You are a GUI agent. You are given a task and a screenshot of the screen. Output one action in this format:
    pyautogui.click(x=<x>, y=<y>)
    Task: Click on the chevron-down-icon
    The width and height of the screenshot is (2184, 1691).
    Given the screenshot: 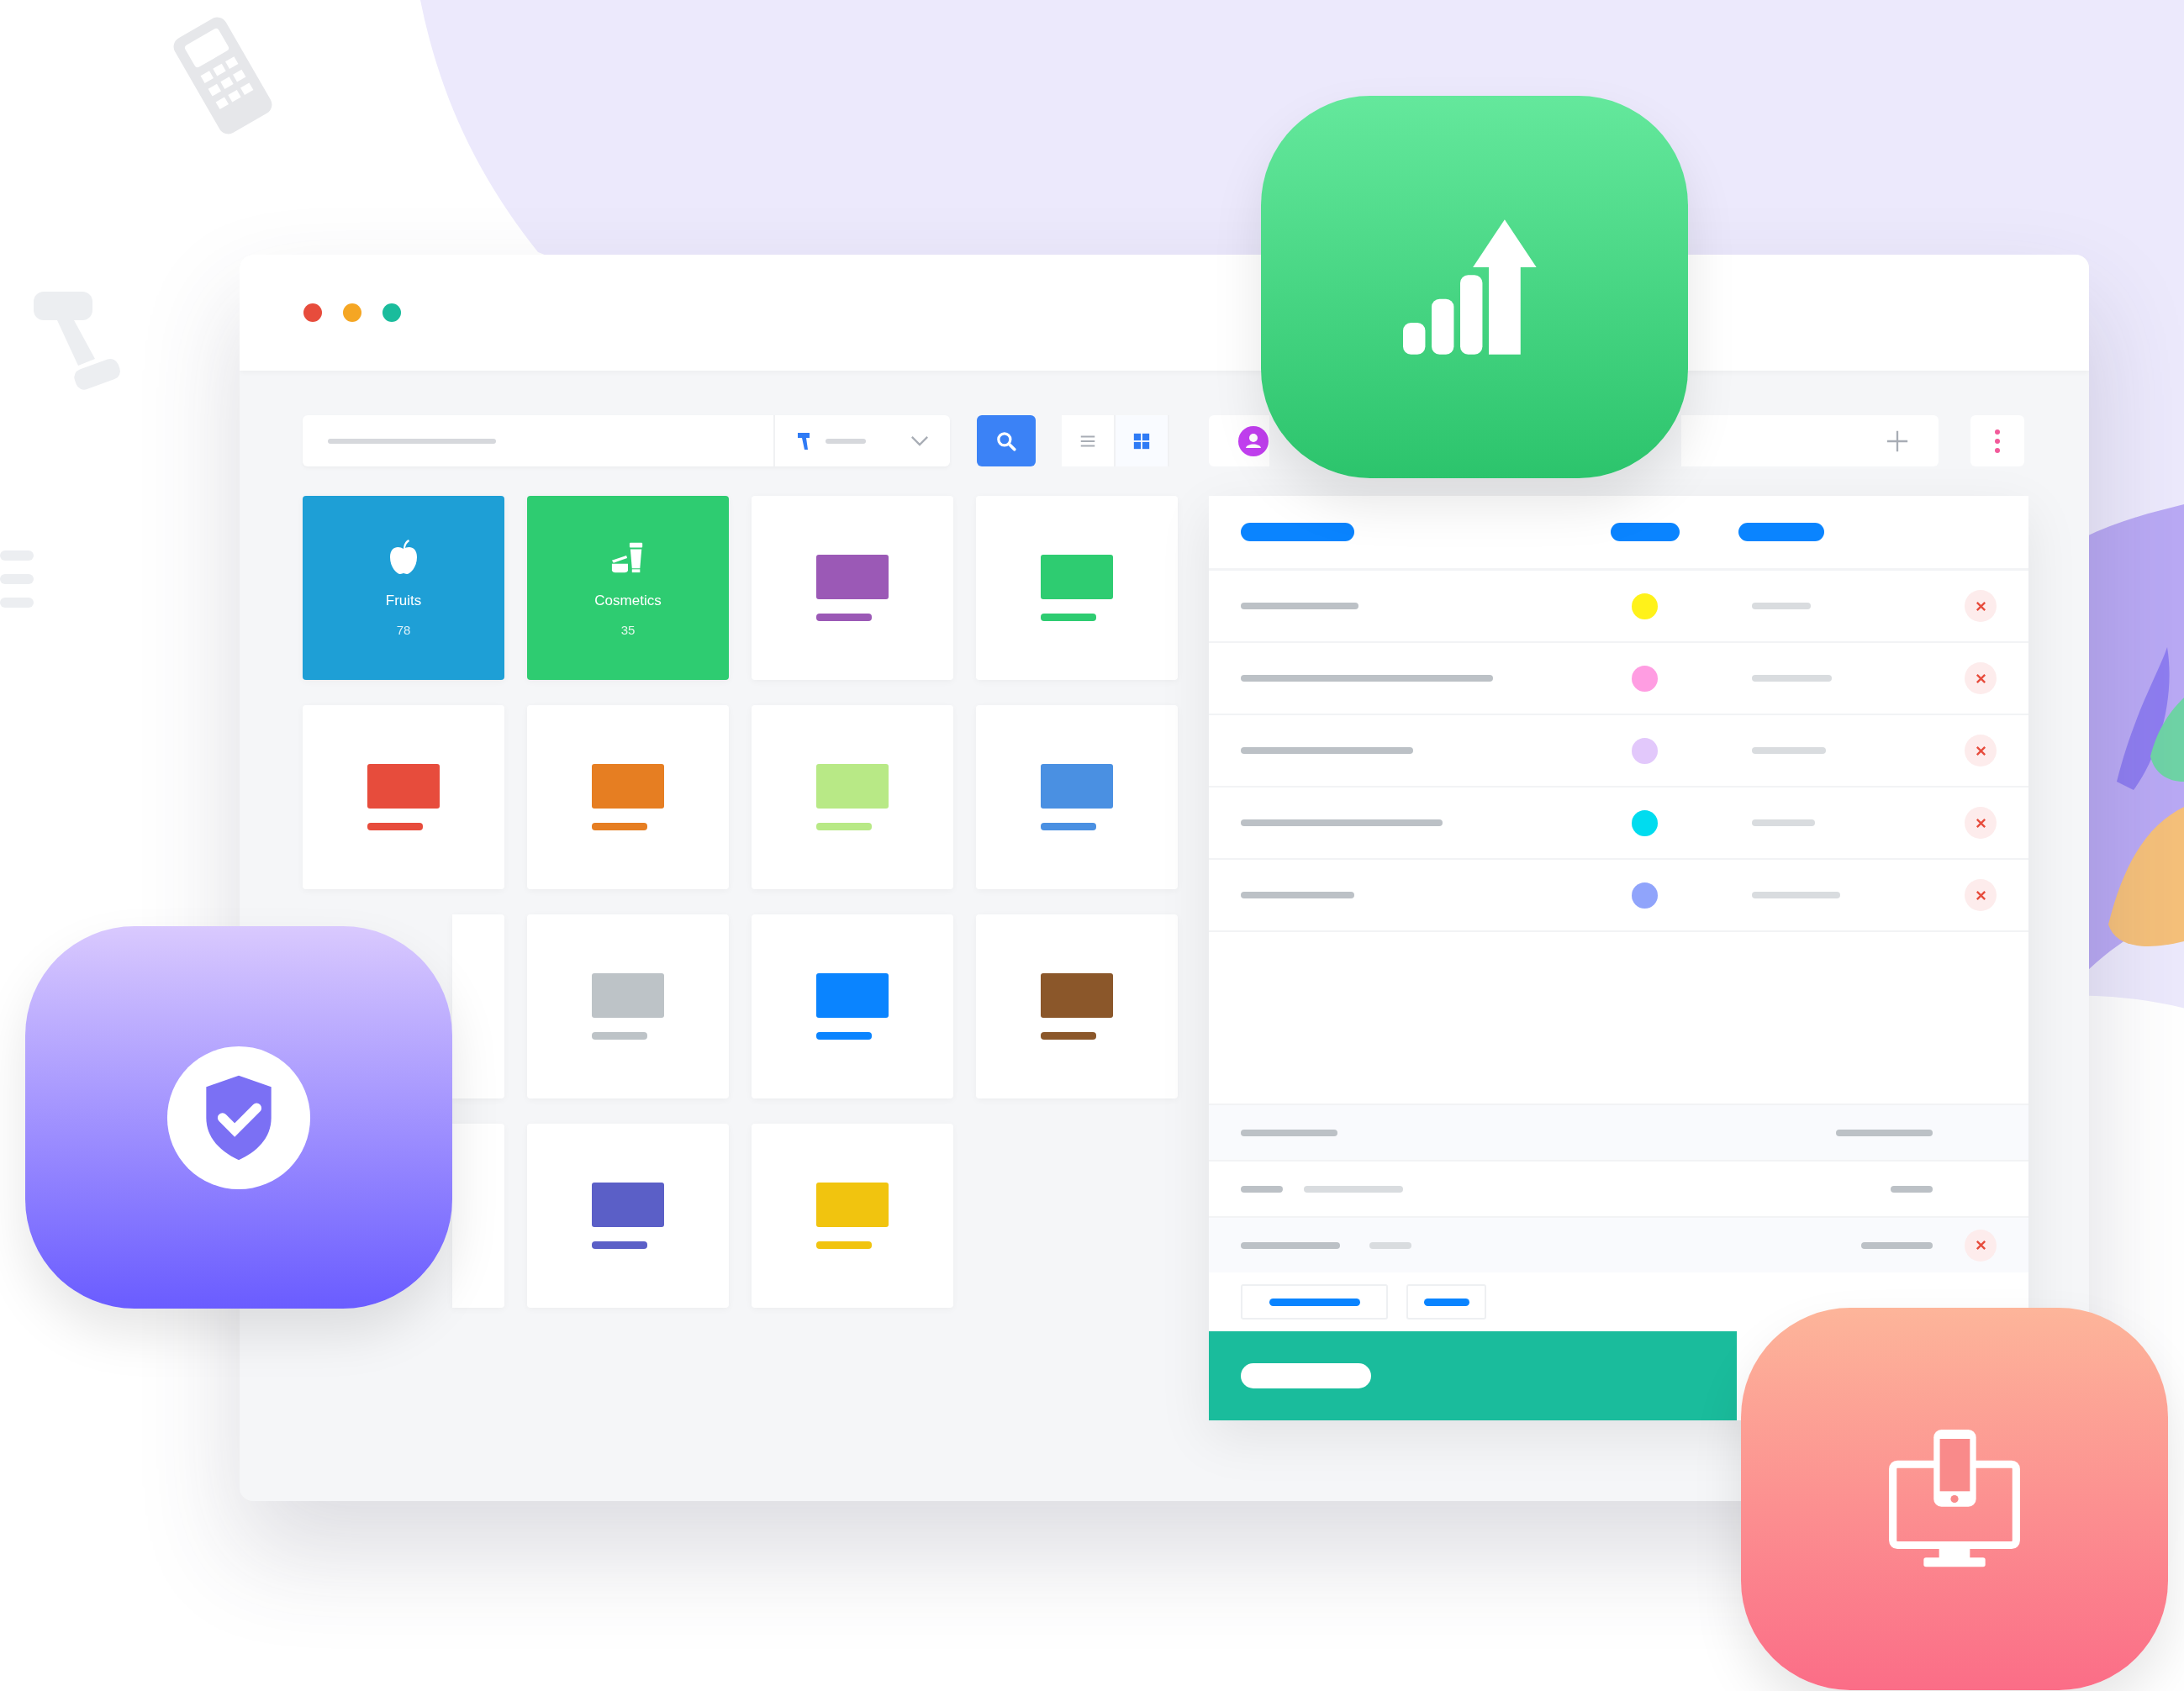 What is the action you would take?
    pyautogui.click(x=919, y=441)
    